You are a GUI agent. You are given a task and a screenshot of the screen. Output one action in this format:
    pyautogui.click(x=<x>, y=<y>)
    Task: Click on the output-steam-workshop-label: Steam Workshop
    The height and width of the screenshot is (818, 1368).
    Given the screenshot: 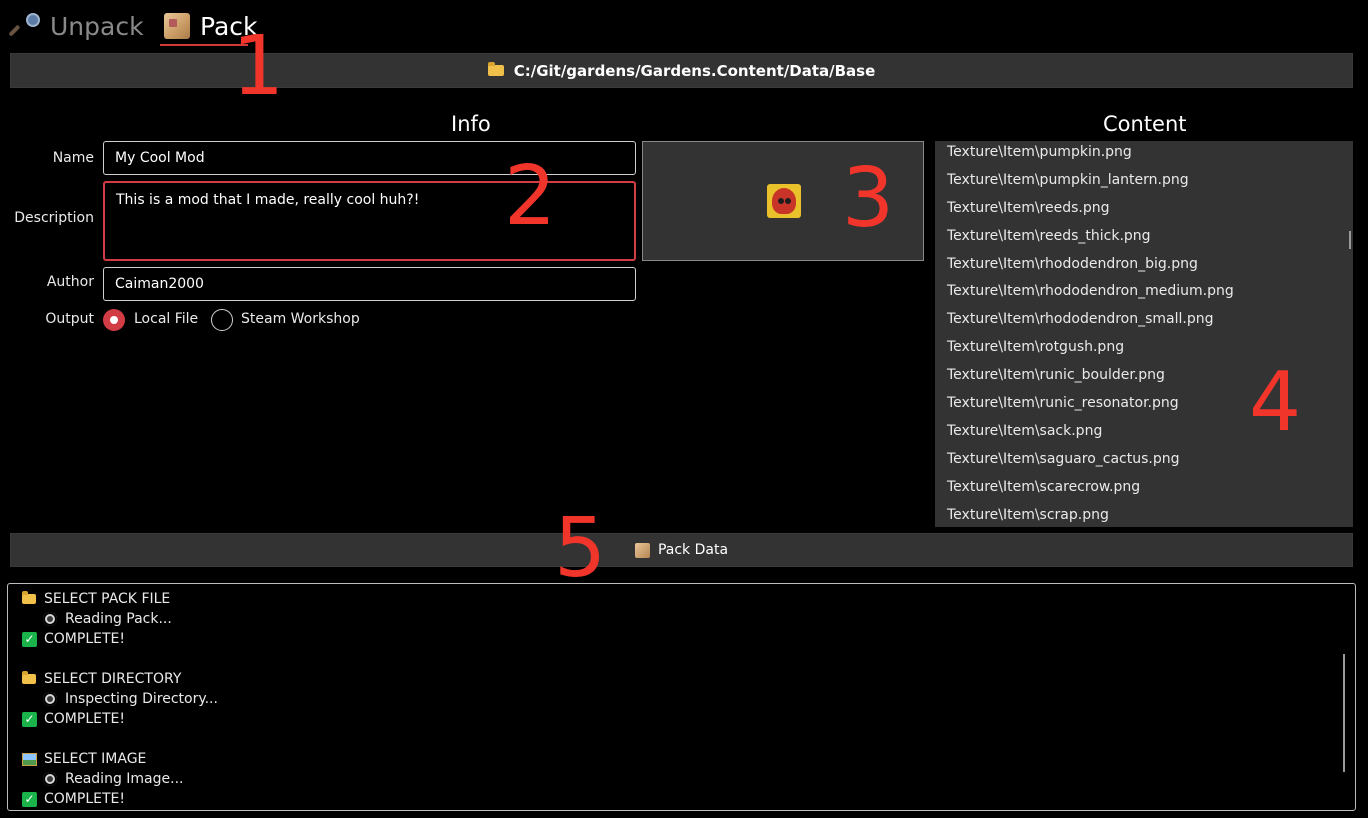 What is the action you would take?
    pyautogui.click(x=300, y=319)
    